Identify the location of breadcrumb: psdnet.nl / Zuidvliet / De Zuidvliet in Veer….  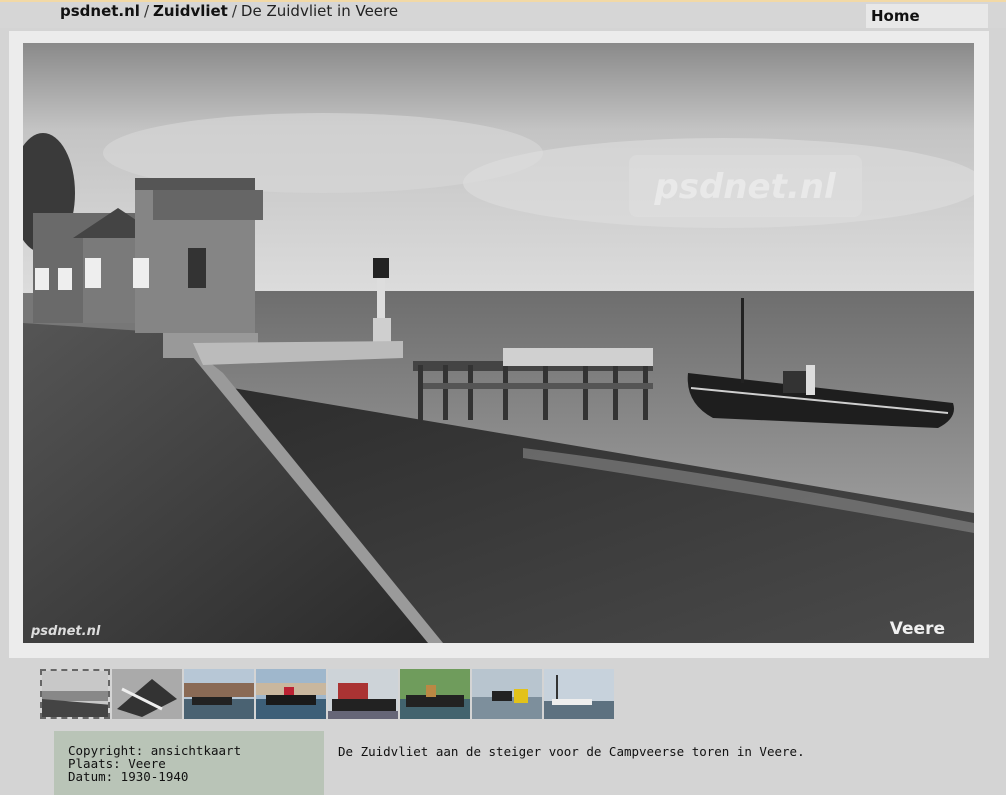
(229, 13).